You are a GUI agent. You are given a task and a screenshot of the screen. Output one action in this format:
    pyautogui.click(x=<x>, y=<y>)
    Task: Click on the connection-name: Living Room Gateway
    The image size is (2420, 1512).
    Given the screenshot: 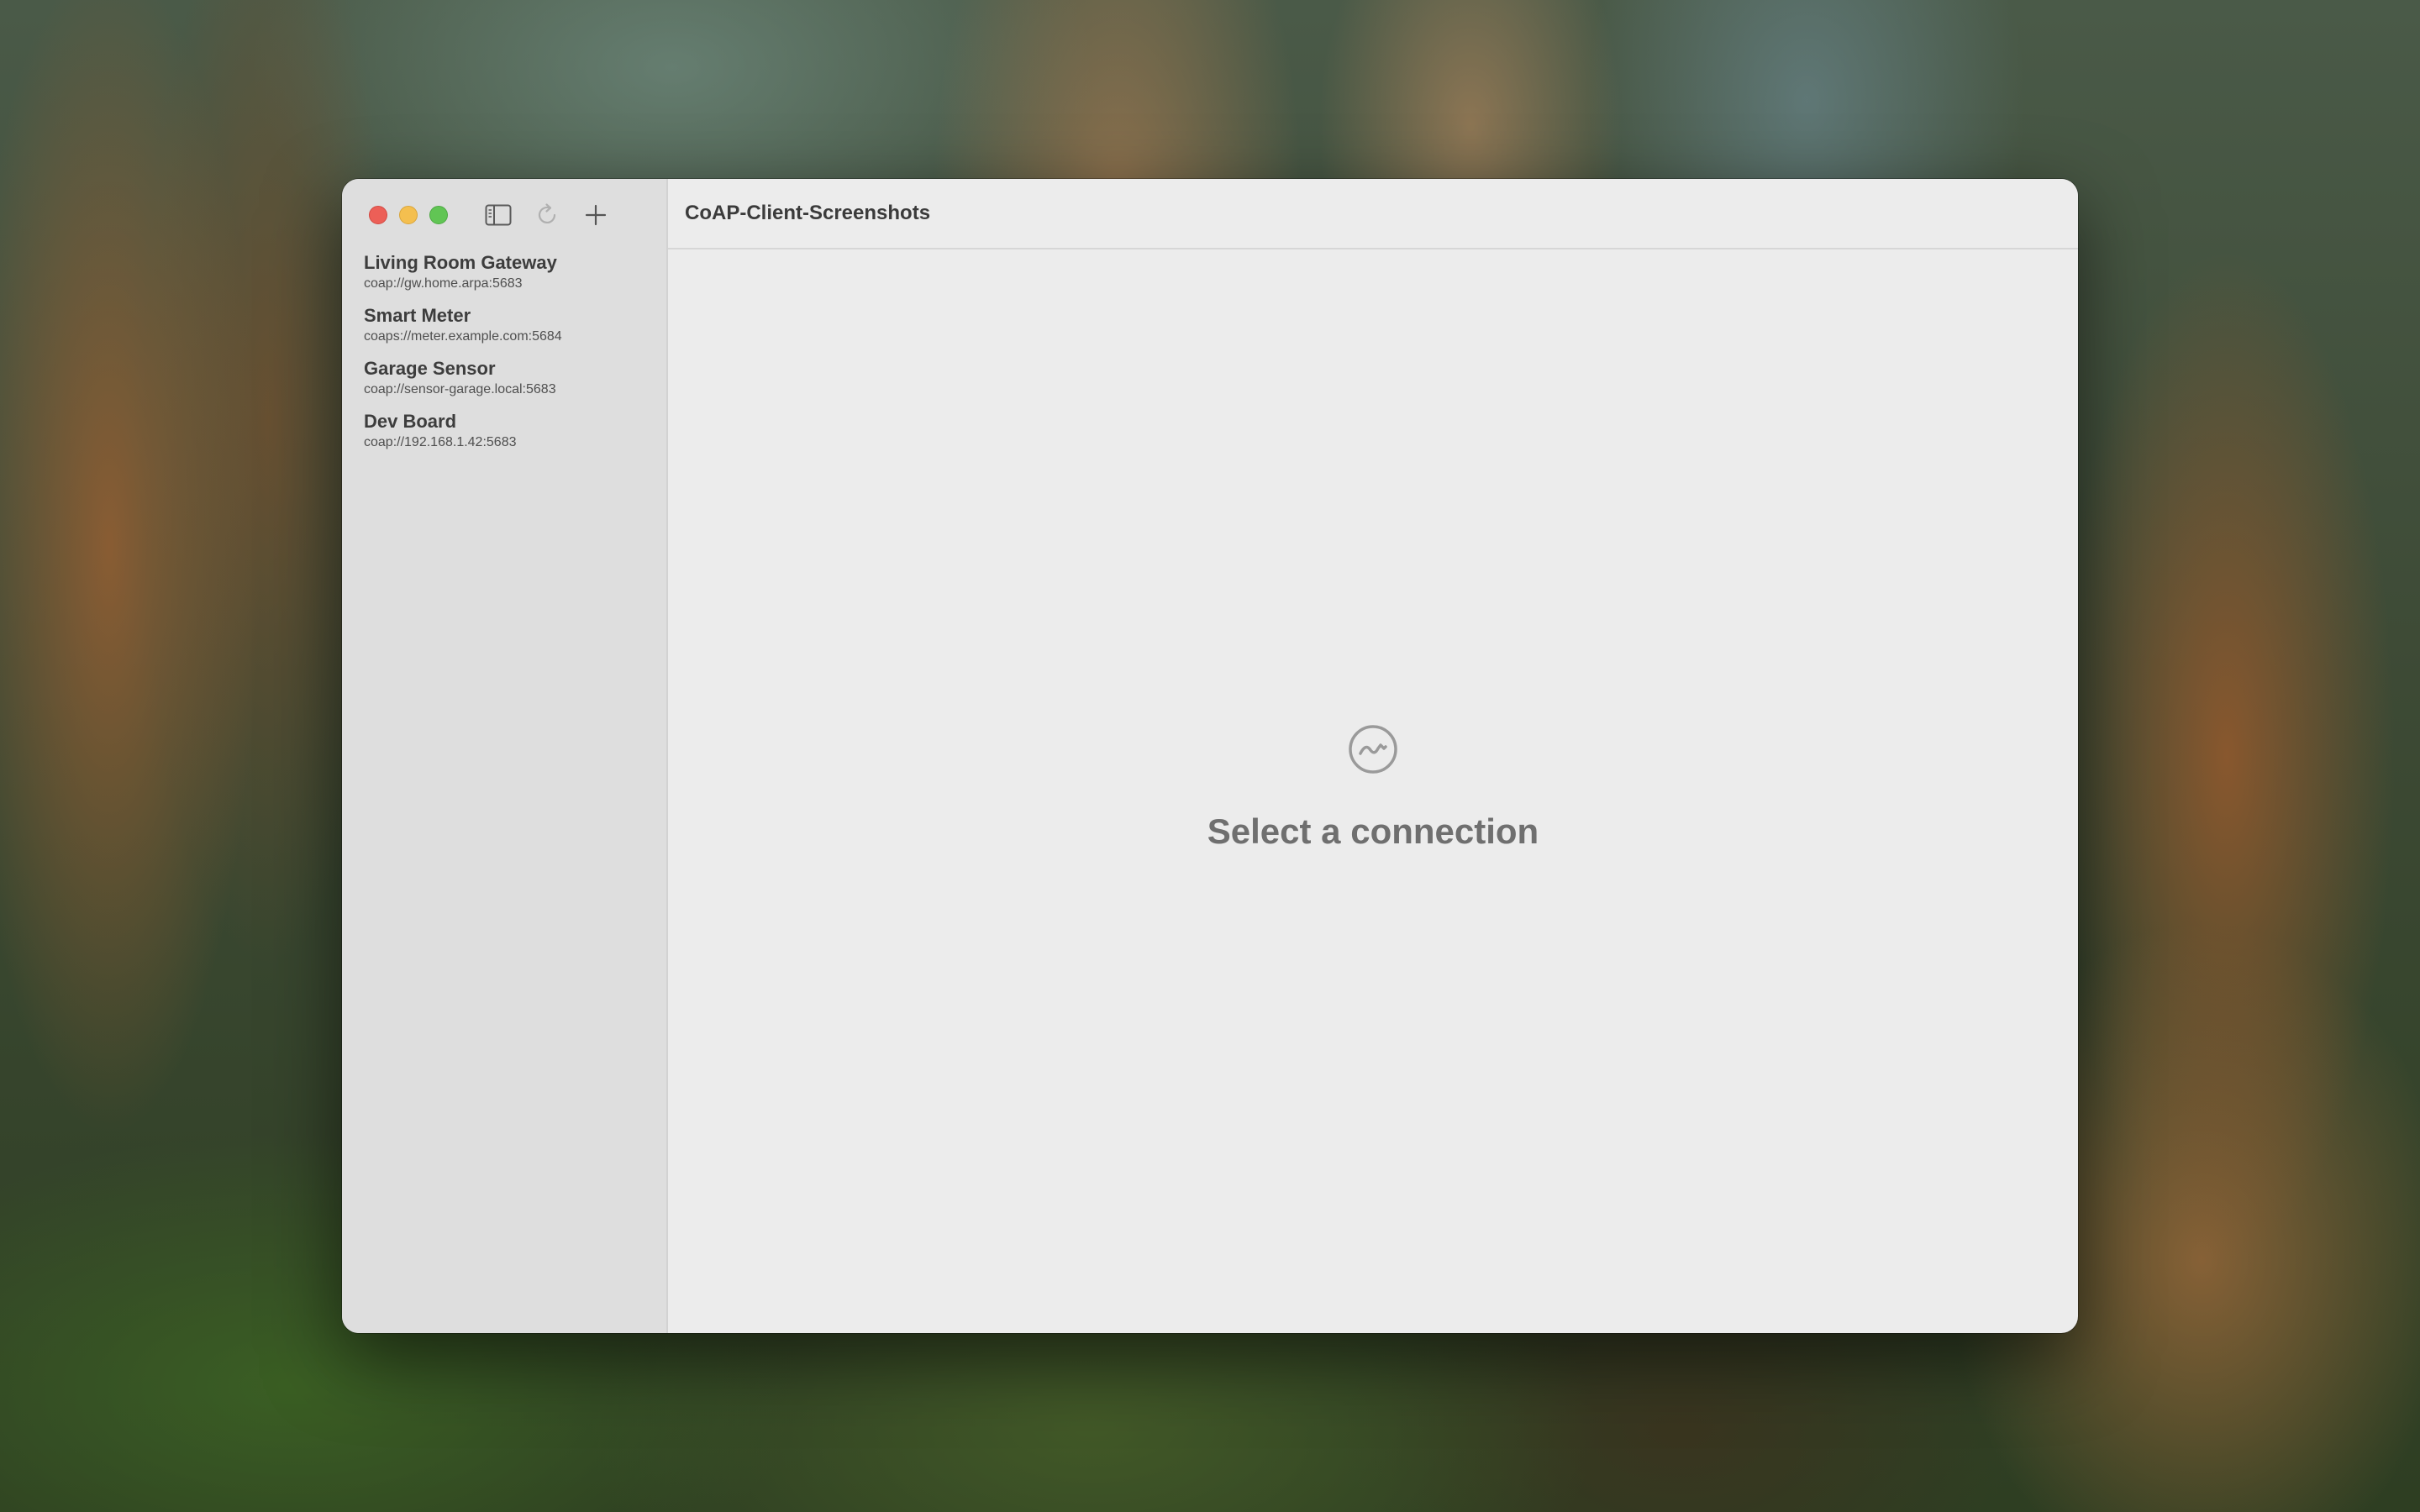 What is the action you would take?
    pyautogui.click(x=461, y=262)
    